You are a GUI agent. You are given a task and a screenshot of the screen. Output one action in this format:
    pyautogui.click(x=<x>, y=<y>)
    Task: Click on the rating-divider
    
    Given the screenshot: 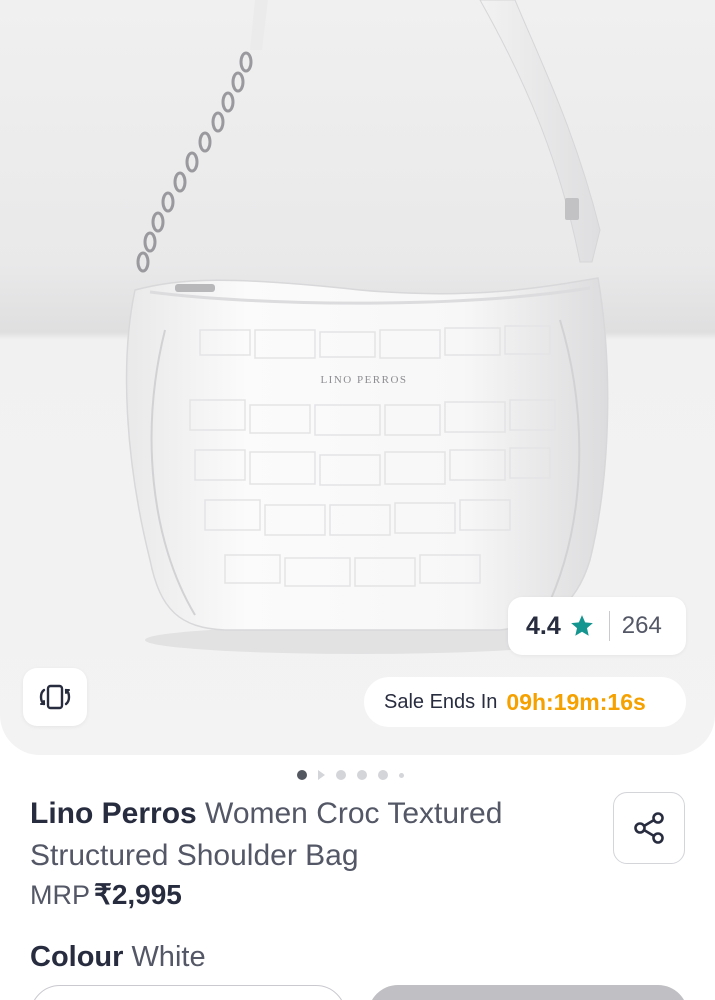 What is the action you would take?
    pyautogui.click(x=609, y=626)
    